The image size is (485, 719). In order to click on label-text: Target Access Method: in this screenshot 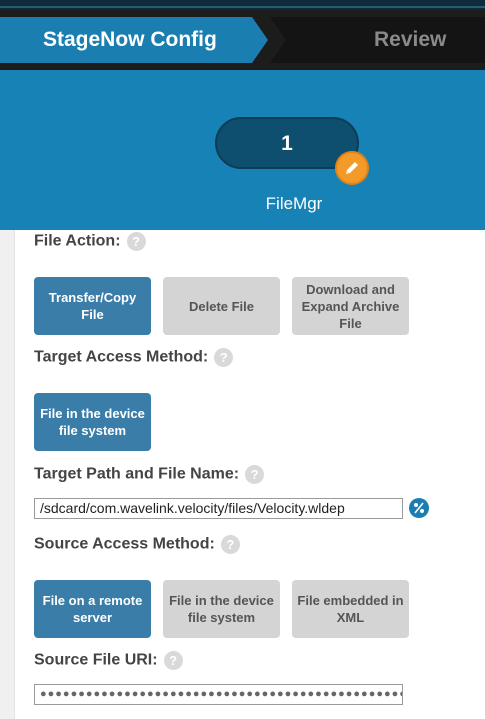, I will do `click(121, 357)`.